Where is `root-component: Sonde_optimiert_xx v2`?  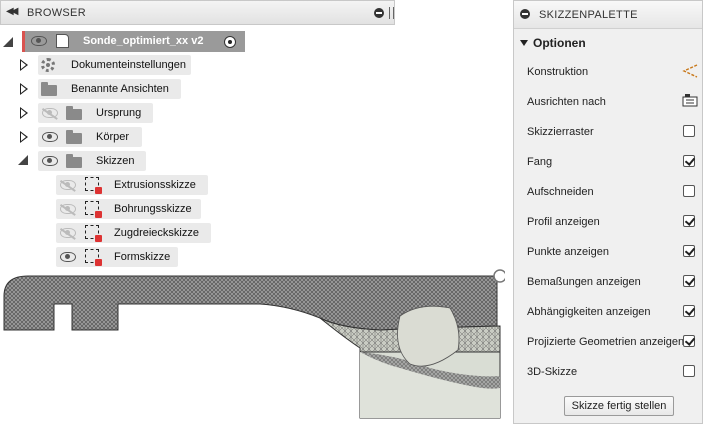
root-component: Sonde_optimiert_xx v2 is located at coordinates (133, 41).